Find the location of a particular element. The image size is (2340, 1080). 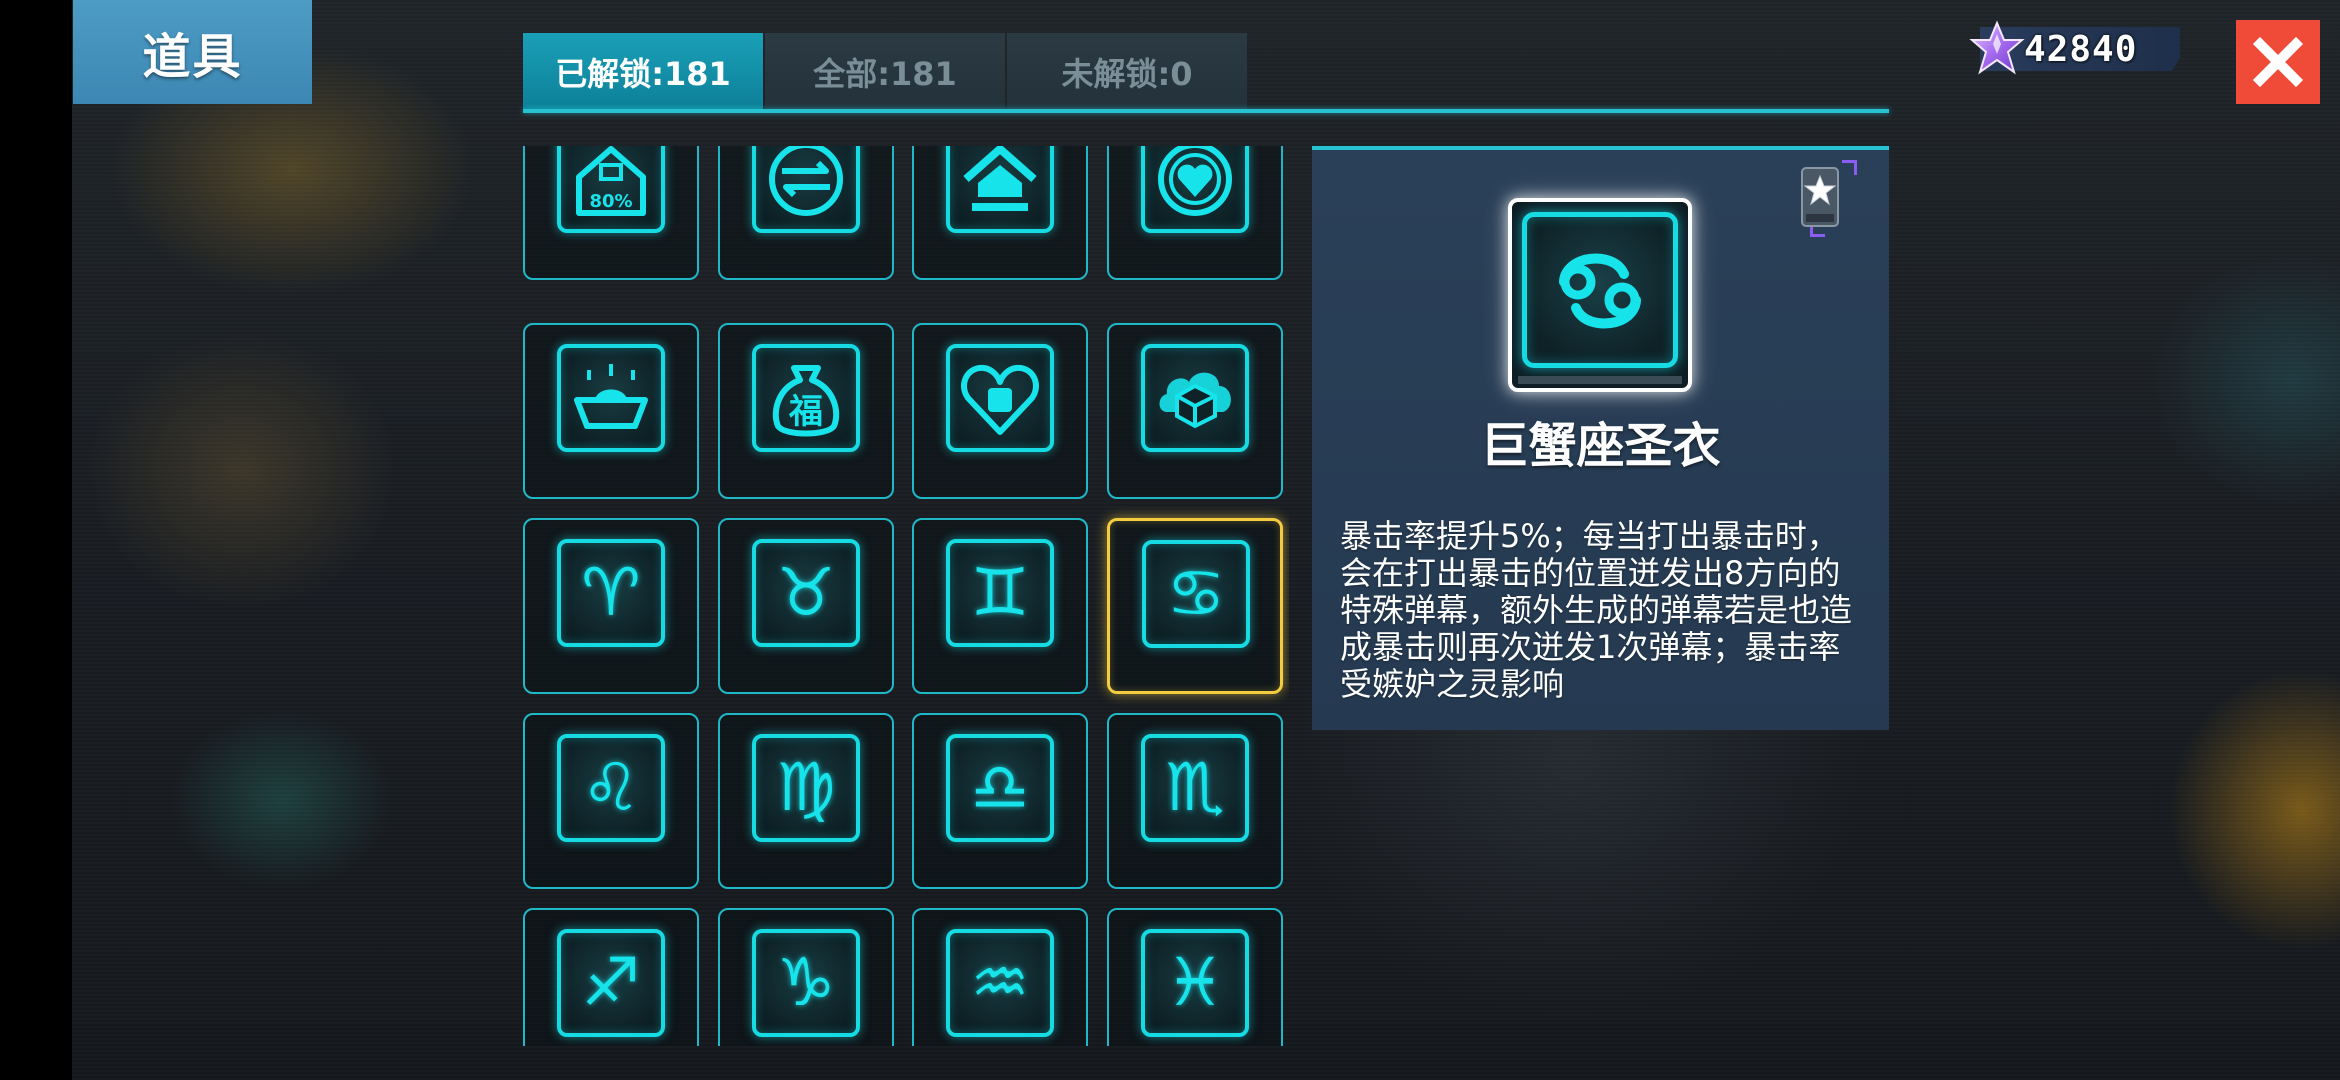

item-slot: ♒ is located at coordinates (1000, 977).